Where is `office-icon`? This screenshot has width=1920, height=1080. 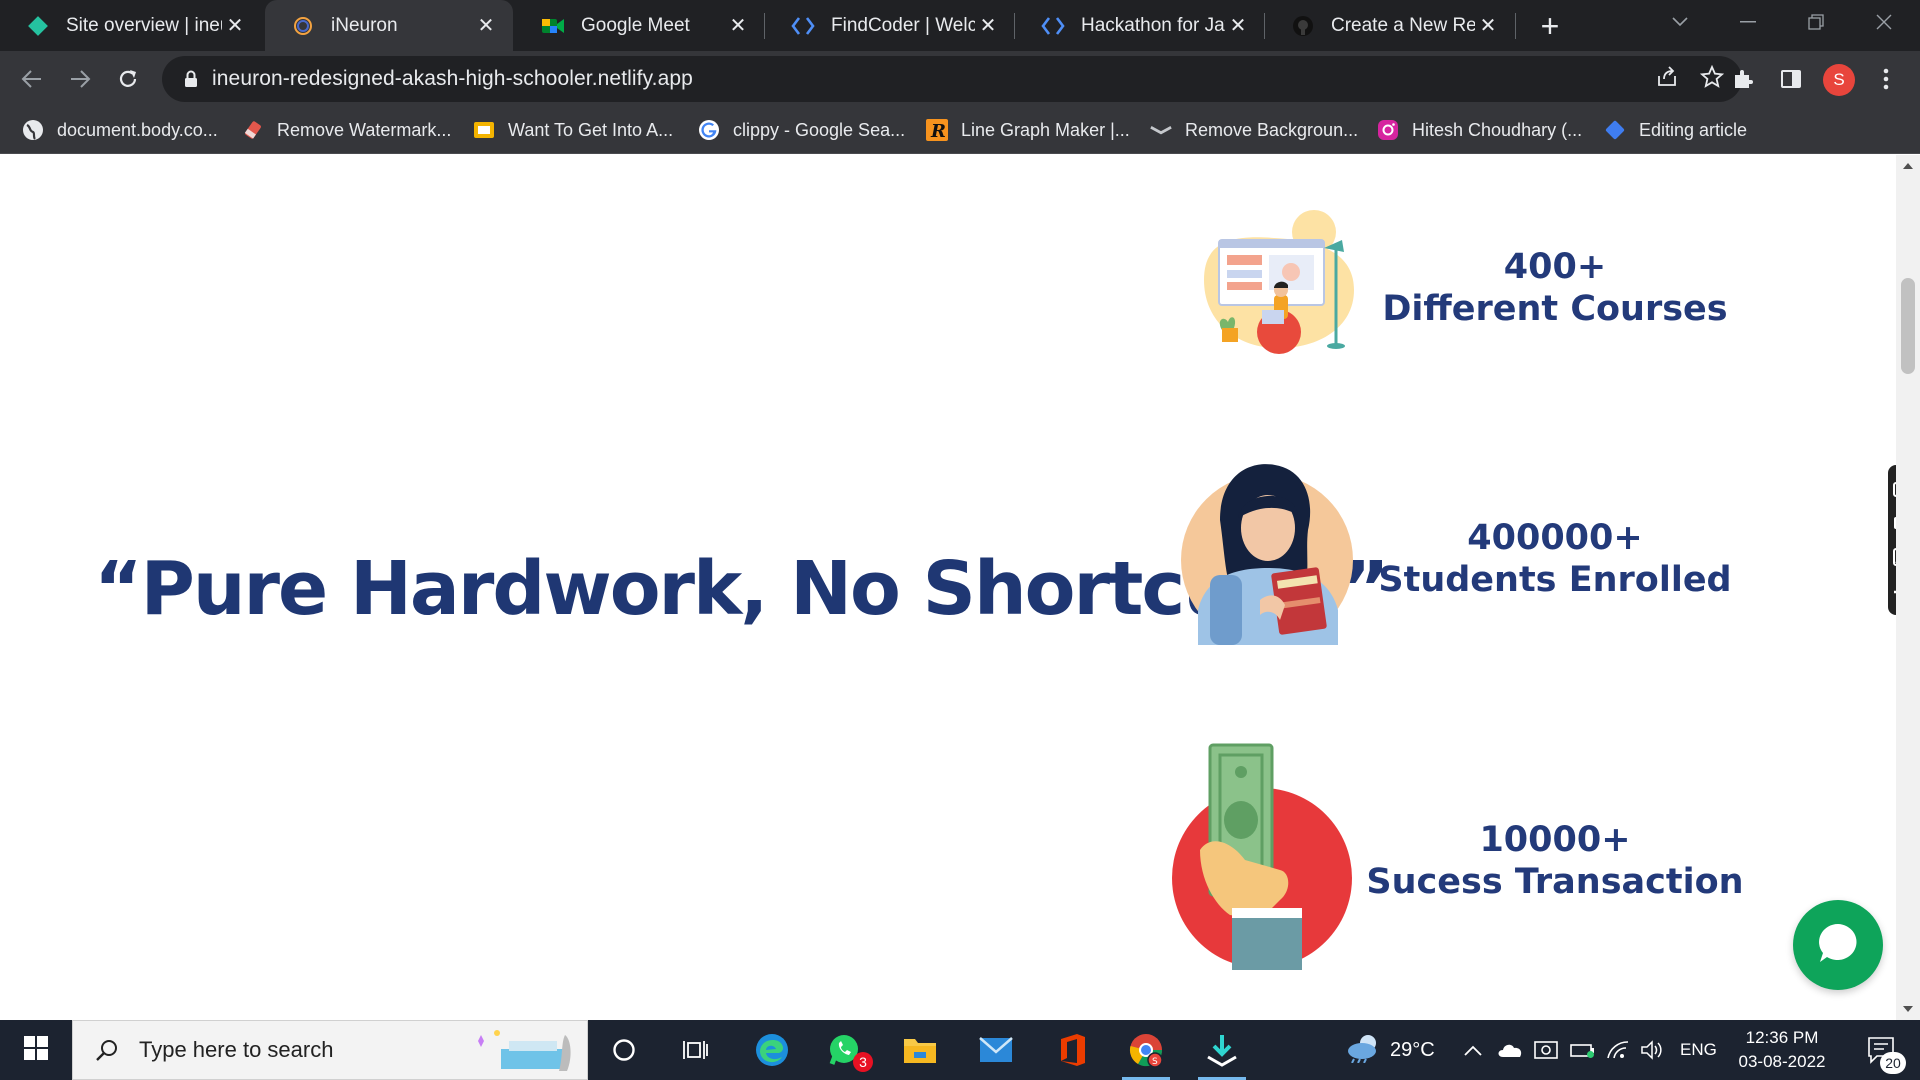 office-icon is located at coordinates (1072, 1050).